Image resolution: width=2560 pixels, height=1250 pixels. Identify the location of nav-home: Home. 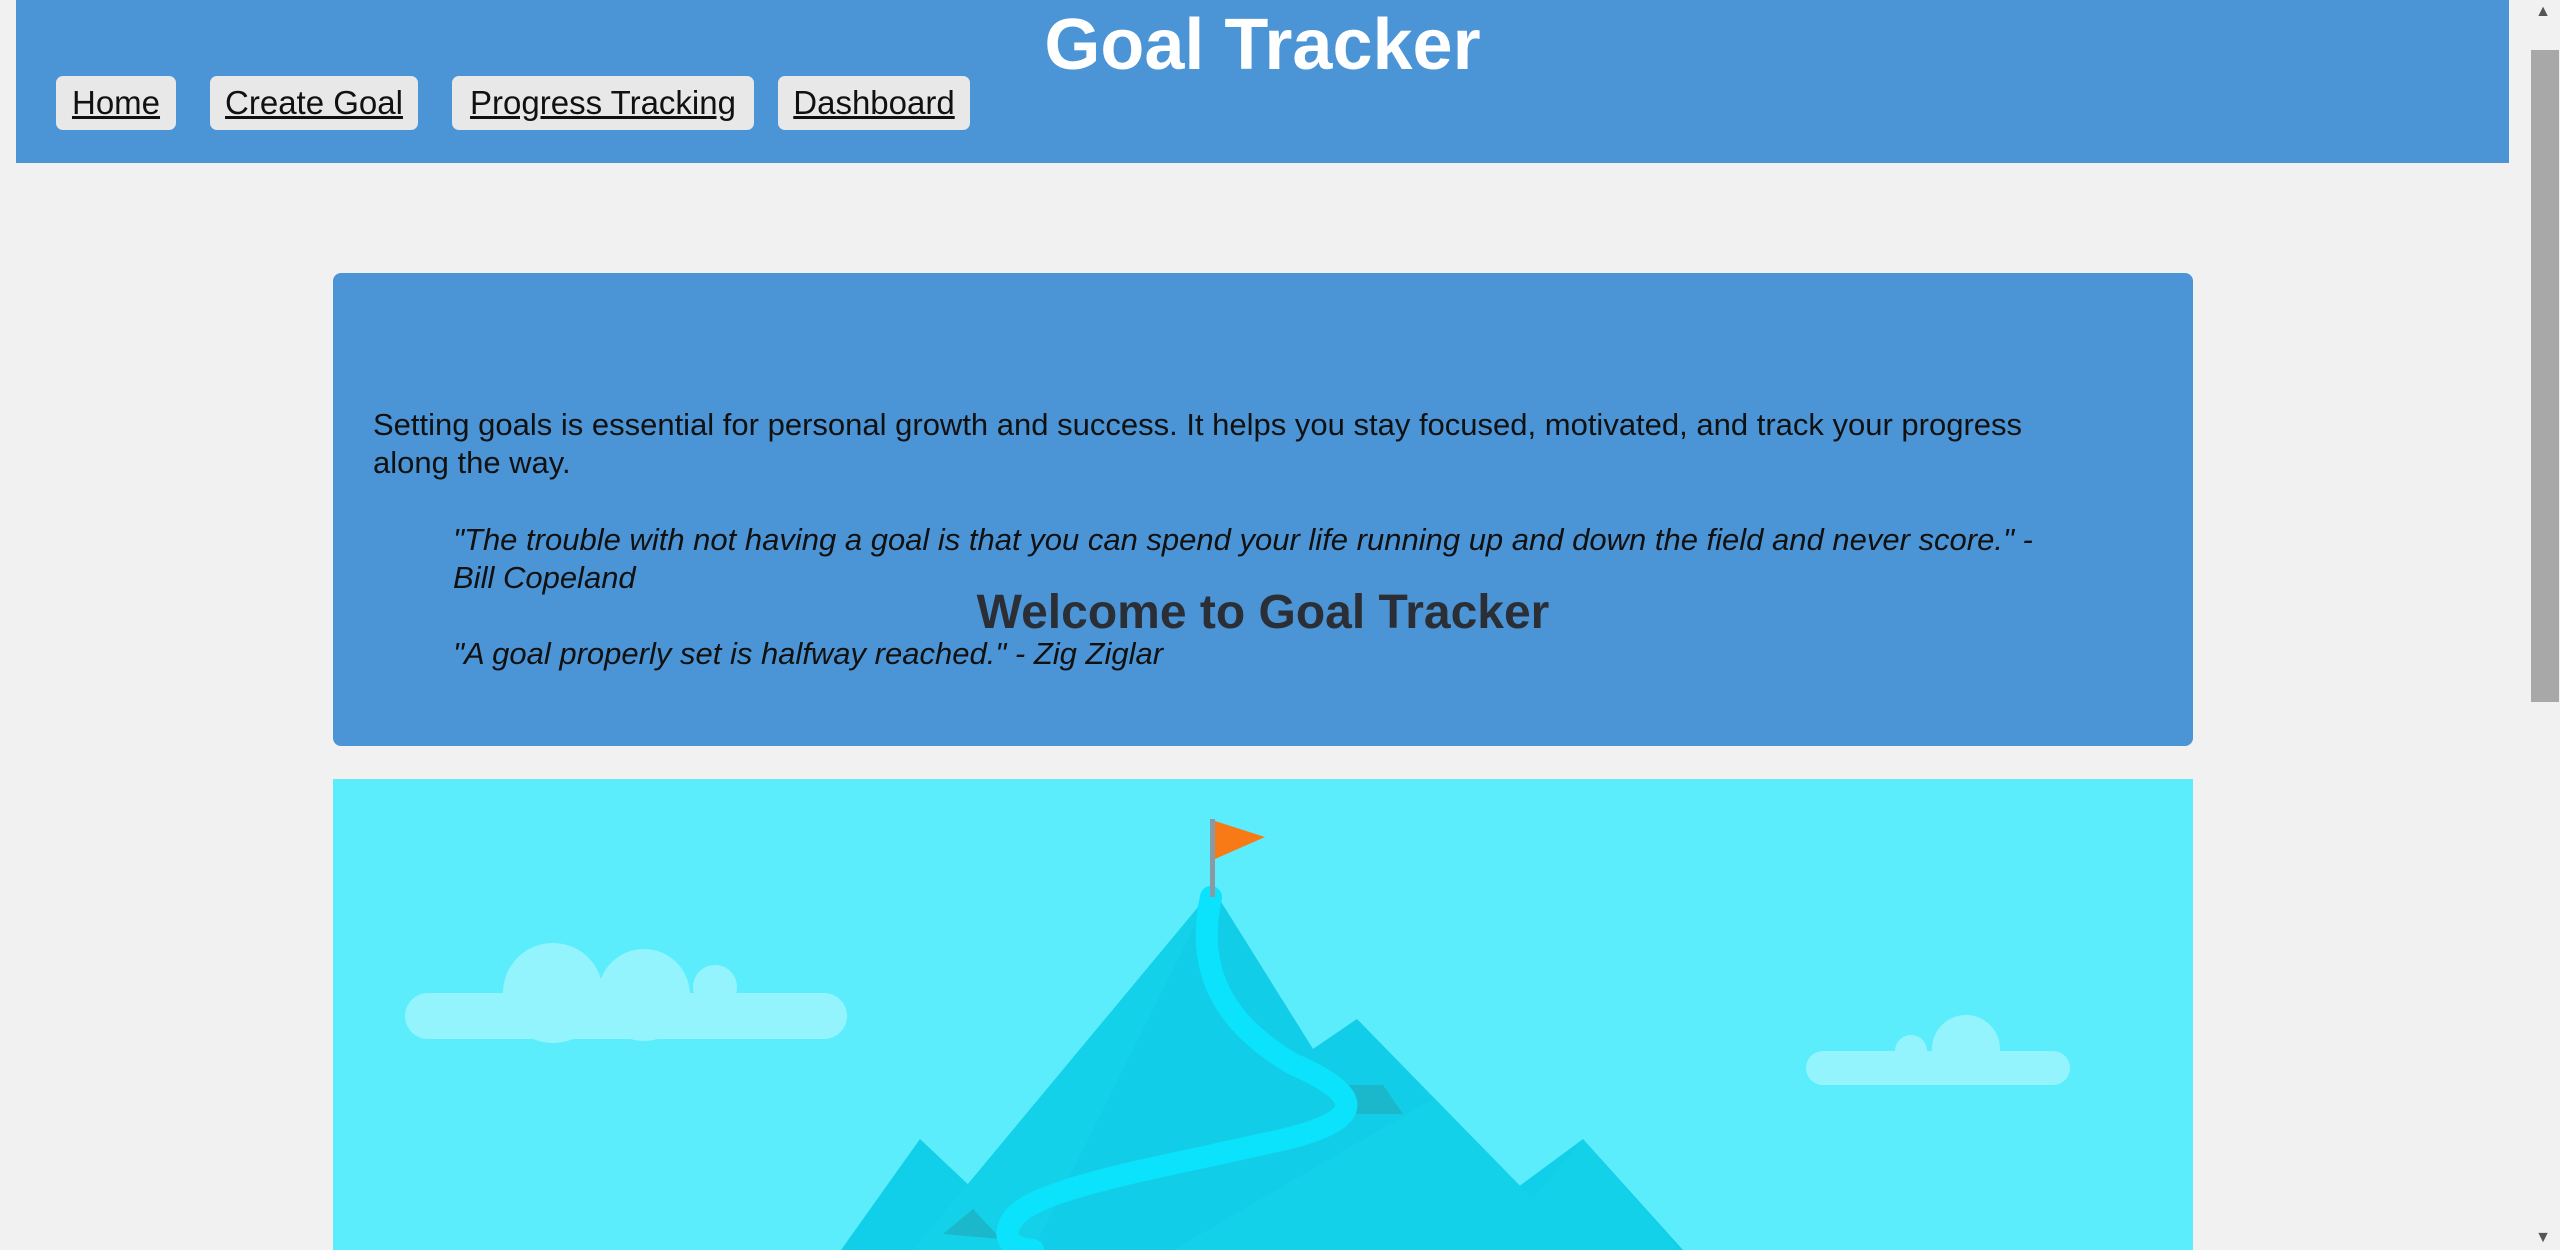
(116, 103).